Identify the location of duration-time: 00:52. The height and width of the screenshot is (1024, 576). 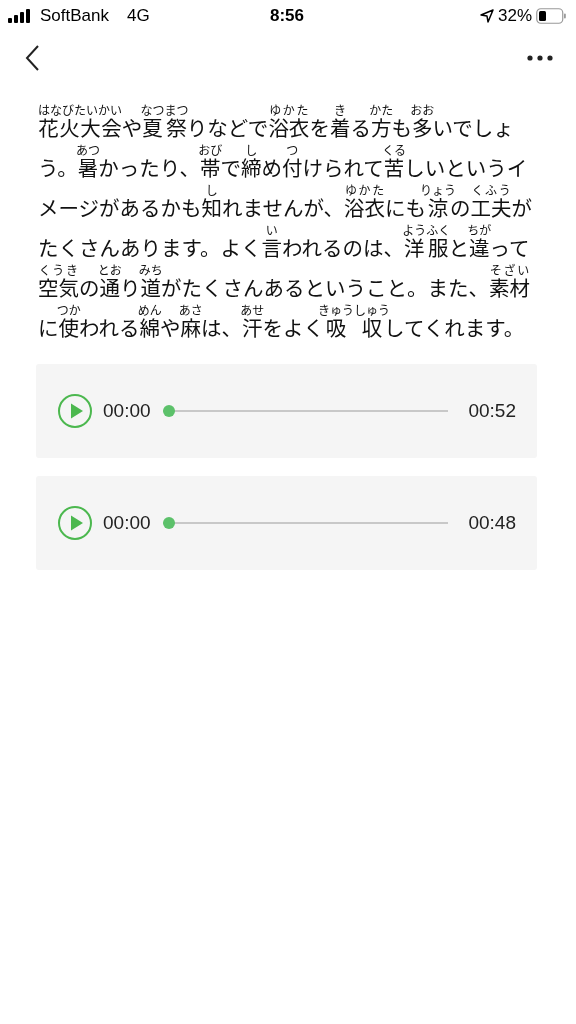
(492, 411).